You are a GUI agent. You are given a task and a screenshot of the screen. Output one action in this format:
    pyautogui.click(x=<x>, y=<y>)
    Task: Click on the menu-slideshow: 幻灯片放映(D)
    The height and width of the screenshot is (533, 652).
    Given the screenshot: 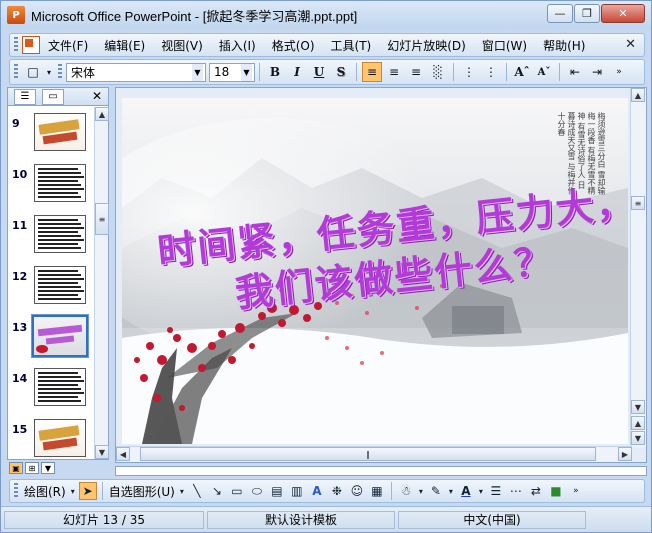 What is the action you would take?
    pyautogui.click(x=426, y=45)
    